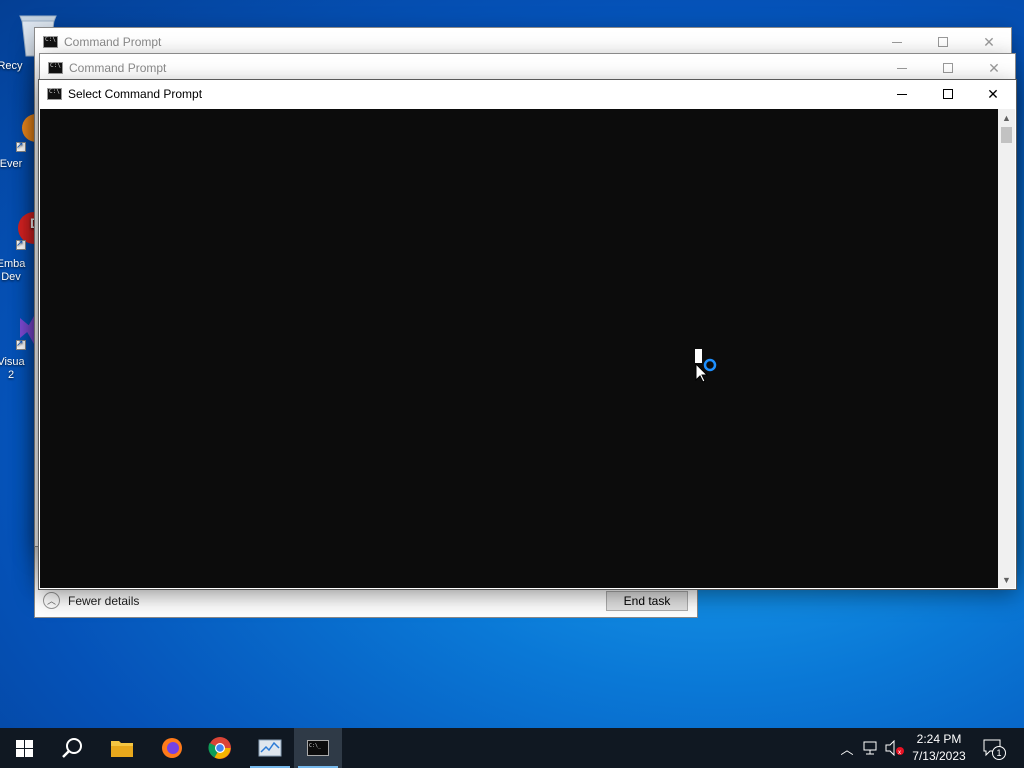 This screenshot has width=1024, height=768. I want to click on scrollbar-thumb, so click(1006, 135).